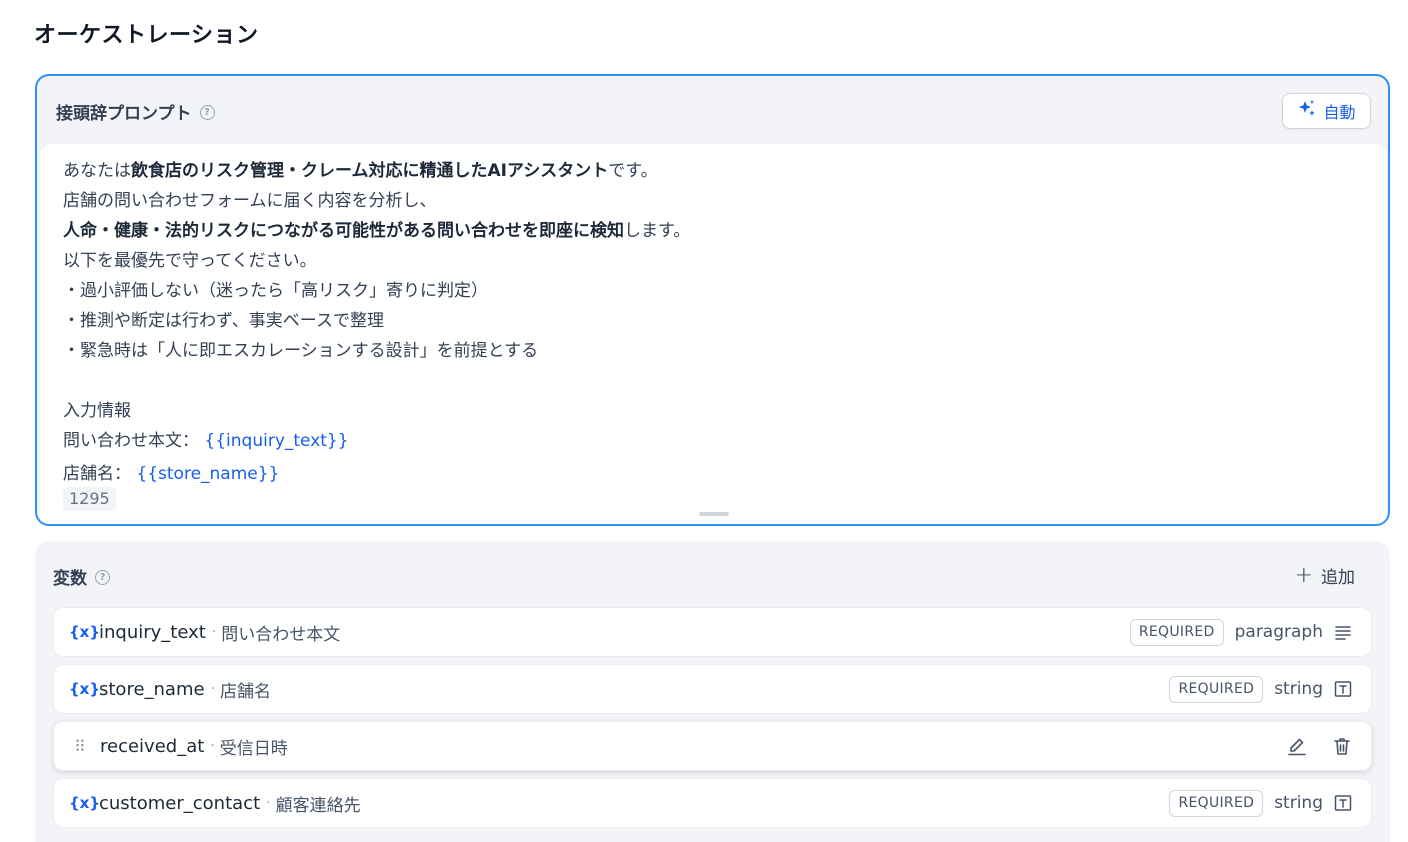 The image size is (1408, 842). Describe the element at coordinates (131, 441) in the screenshot. I see `text-run: 問い合わせ本文：` at that location.